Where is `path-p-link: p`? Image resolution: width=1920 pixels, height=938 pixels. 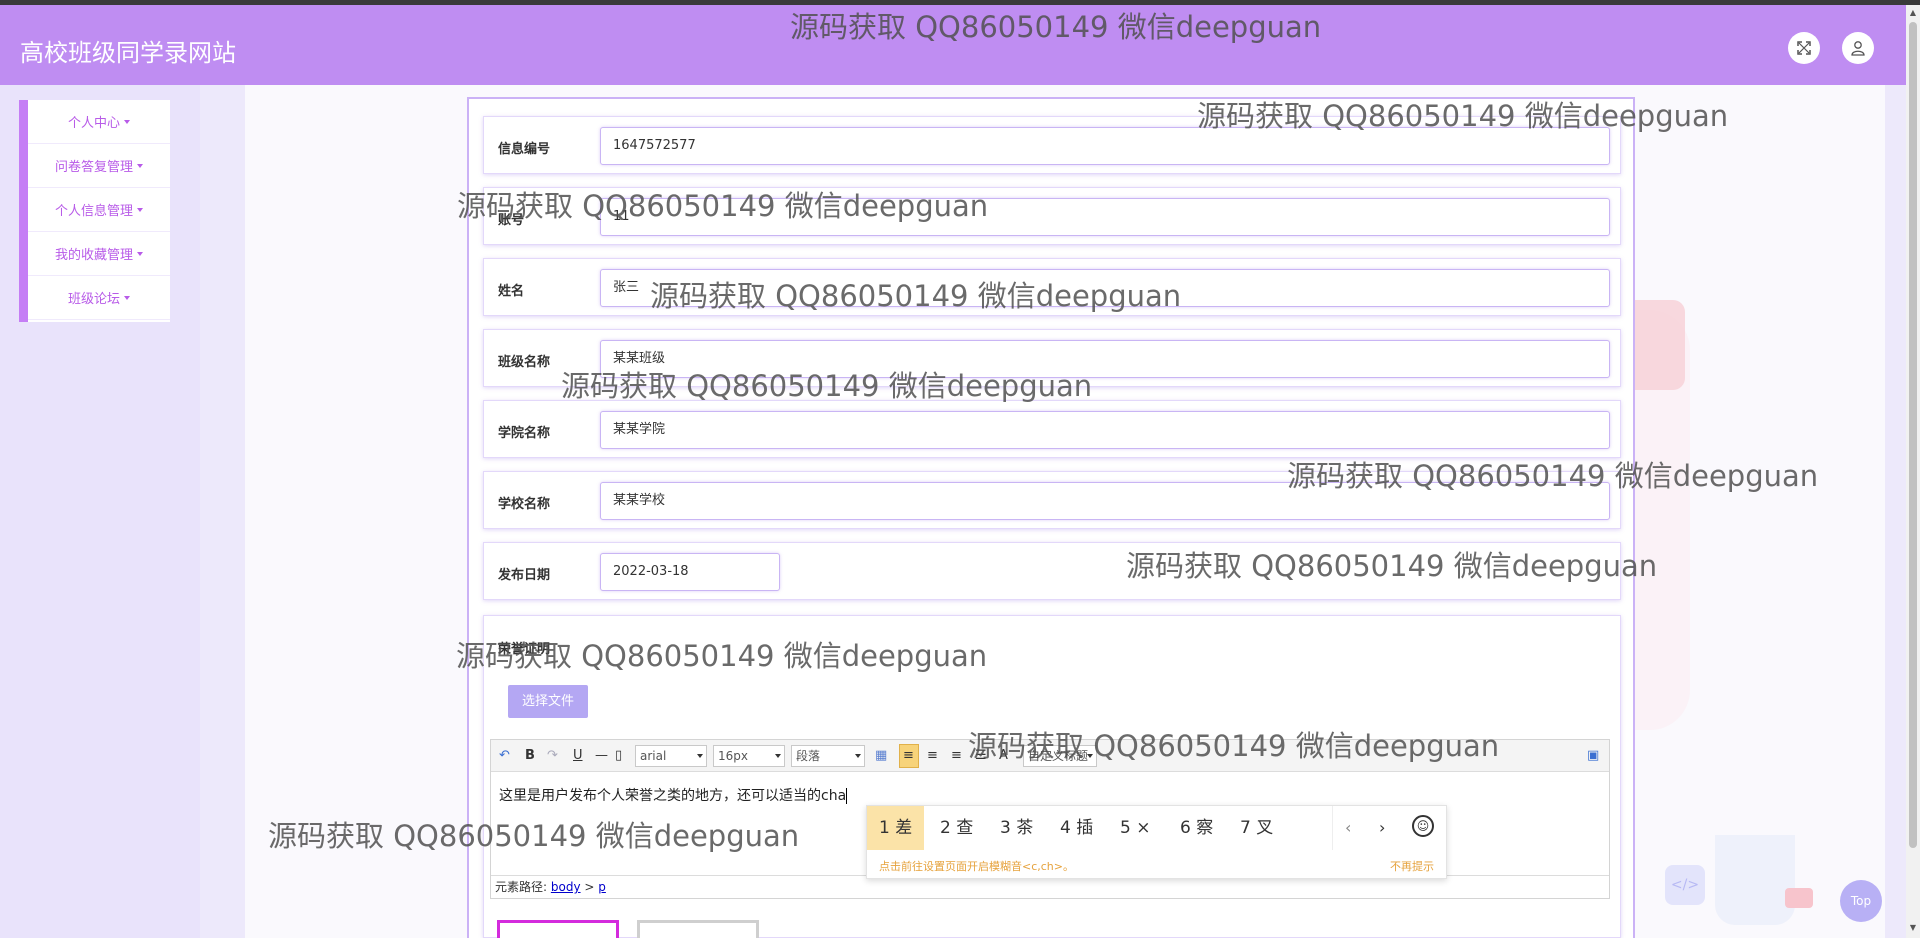
path-p-link: p is located at coordinates (602, 887).